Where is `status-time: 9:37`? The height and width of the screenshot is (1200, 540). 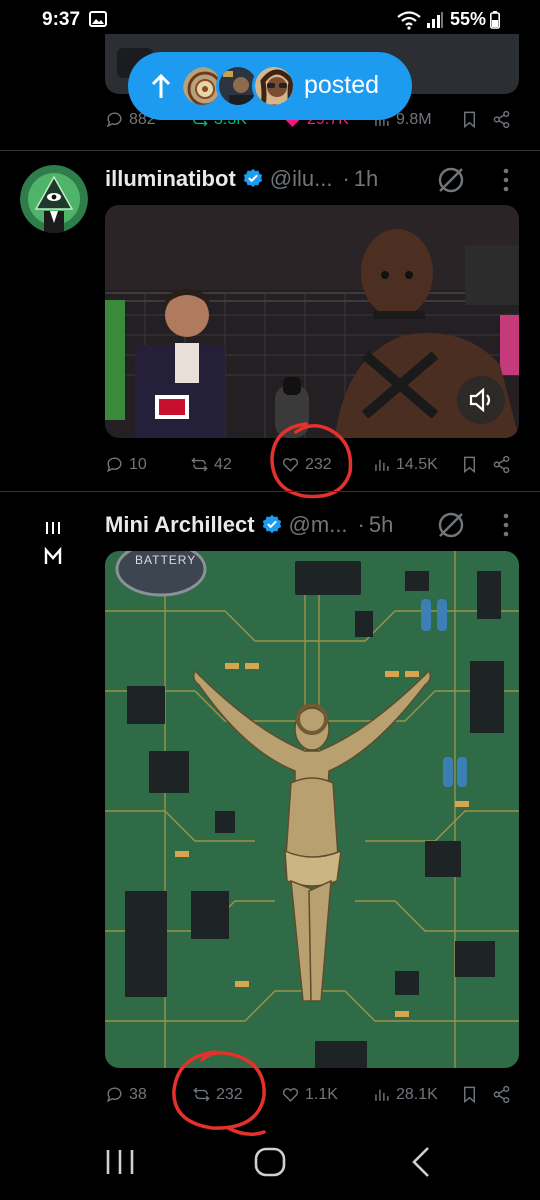
status-time: 9:37 is located at coordinates (61, 19).